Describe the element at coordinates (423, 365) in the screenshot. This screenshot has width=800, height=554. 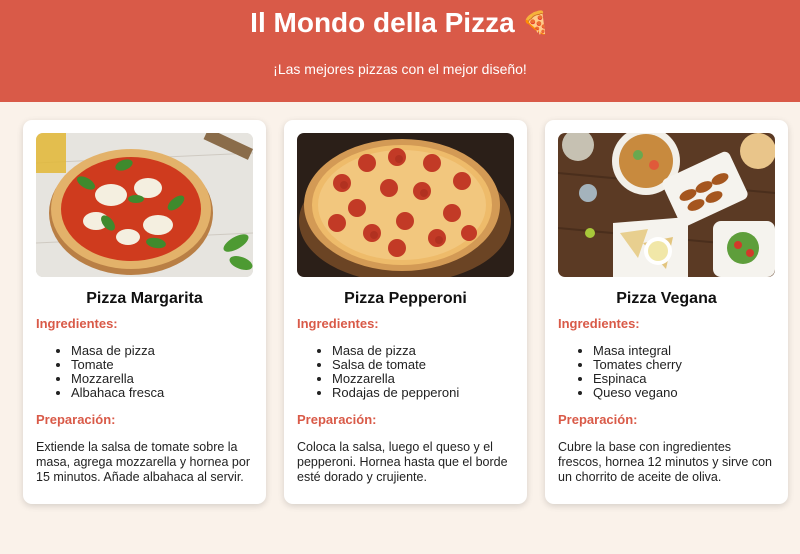
I see `list-item: Salsa de tomate` at that location.